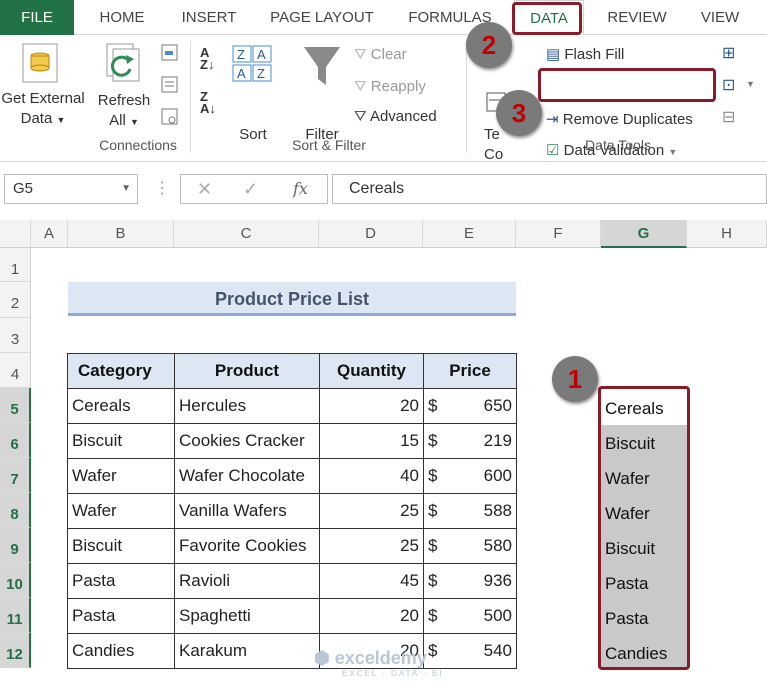 The width and height of the screenshot is (767, 696). I want to click on row-header-8: 8, so click(15, 510).